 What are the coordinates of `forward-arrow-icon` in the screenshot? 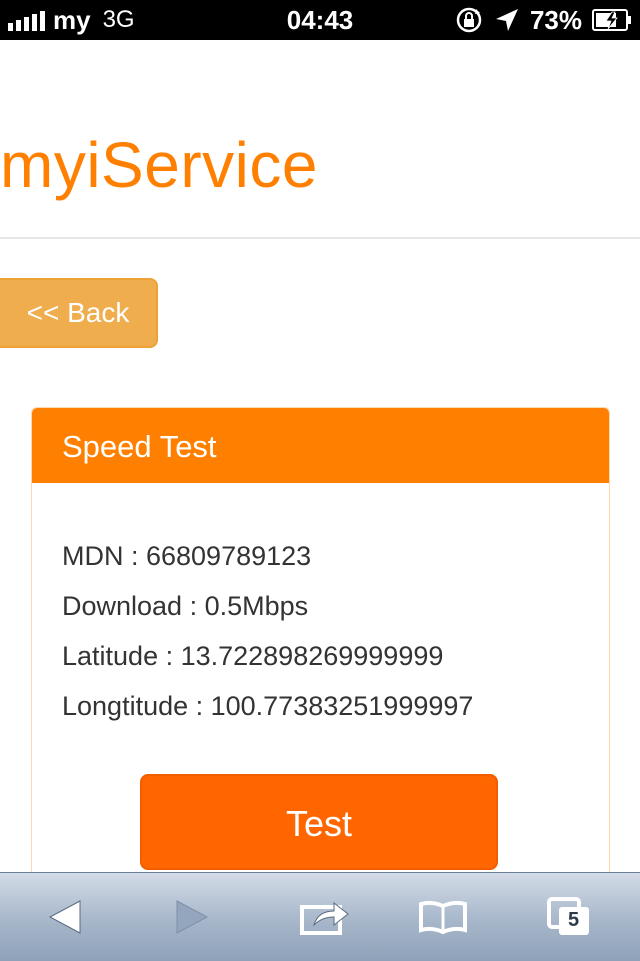 It's located at (192, 917).